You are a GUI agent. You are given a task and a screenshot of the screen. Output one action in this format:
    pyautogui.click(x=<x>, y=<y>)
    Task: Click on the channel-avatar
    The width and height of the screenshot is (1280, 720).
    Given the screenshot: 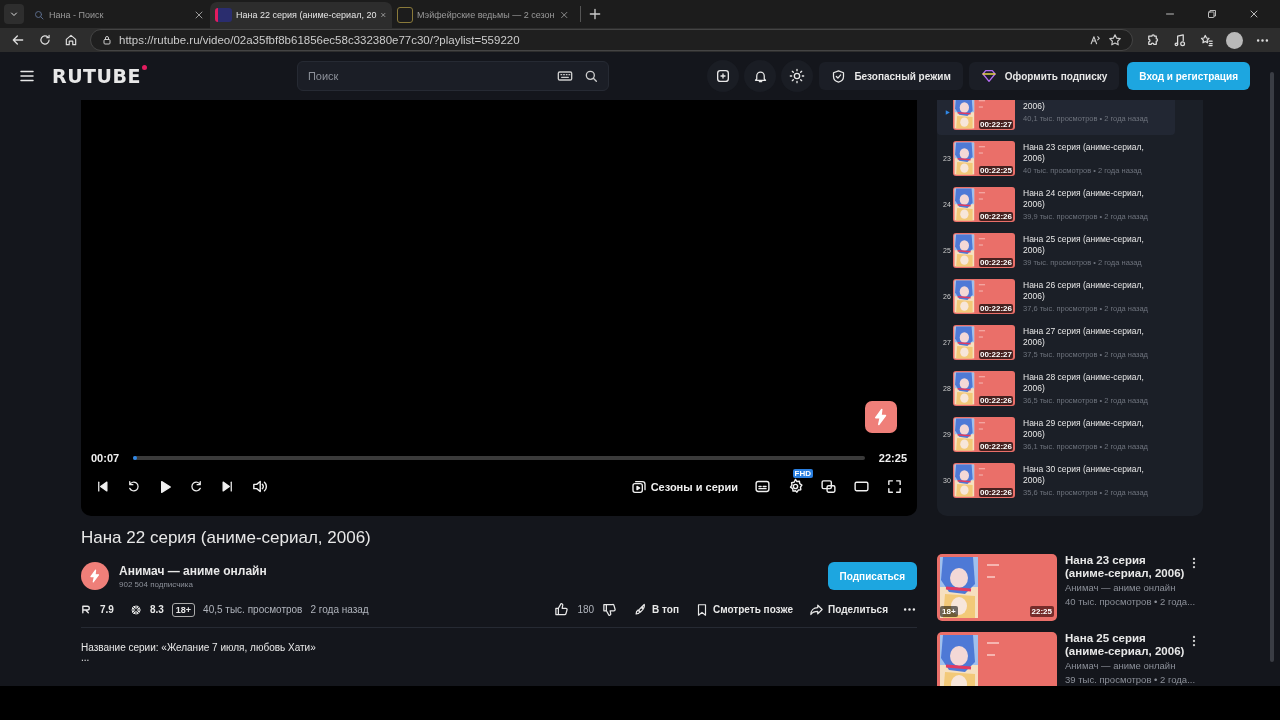 What is the action you would take?
    pyautogui.click(x=95, y=576)
    